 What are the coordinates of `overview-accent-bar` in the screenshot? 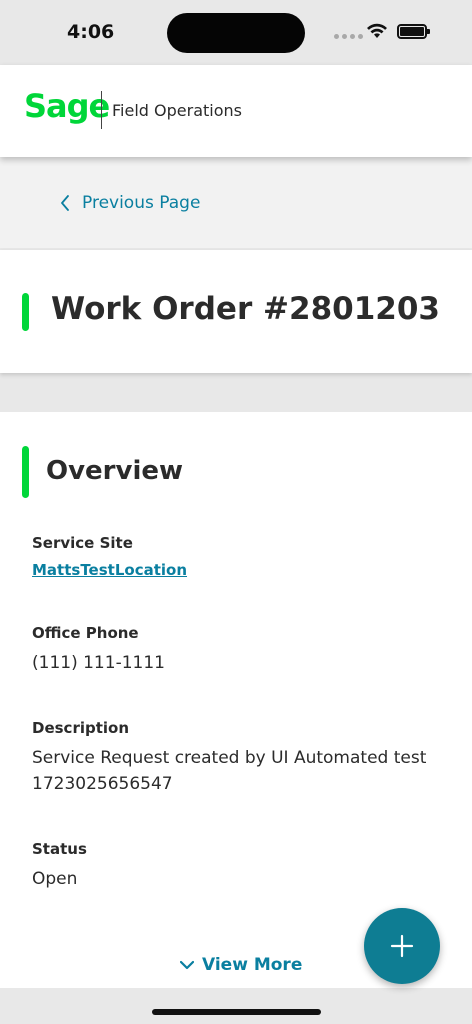 It's located at (25, 472).